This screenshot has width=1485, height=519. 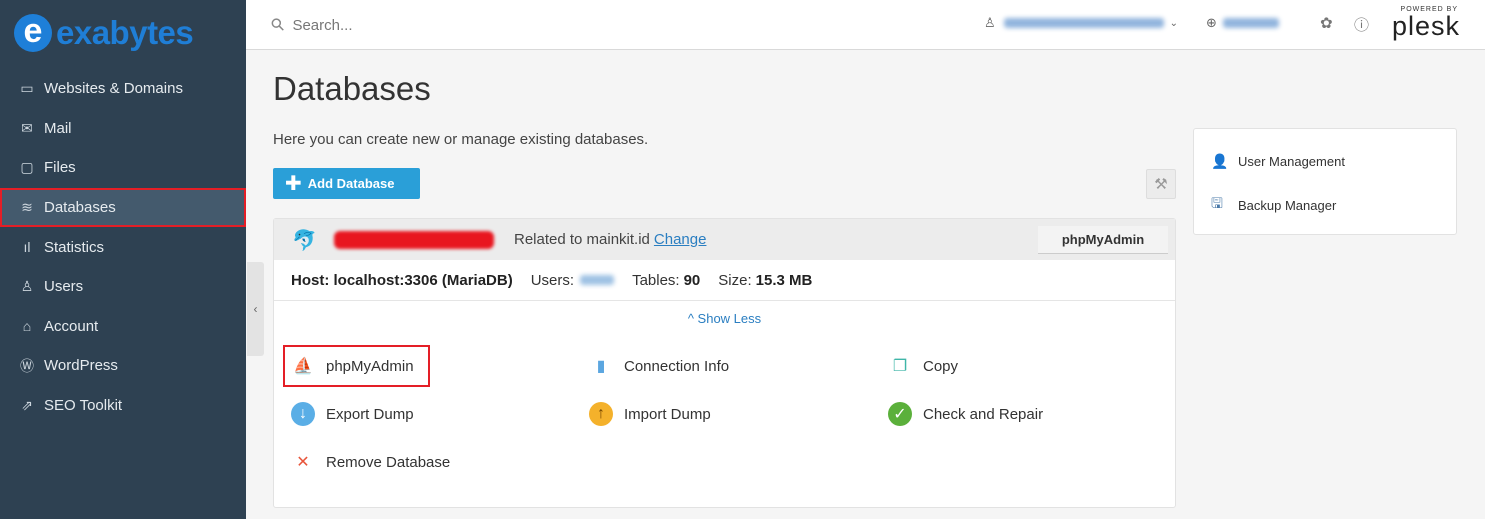 I want to click on mysql-dolphin-icon: 🐬, so click(x=304, y=241).